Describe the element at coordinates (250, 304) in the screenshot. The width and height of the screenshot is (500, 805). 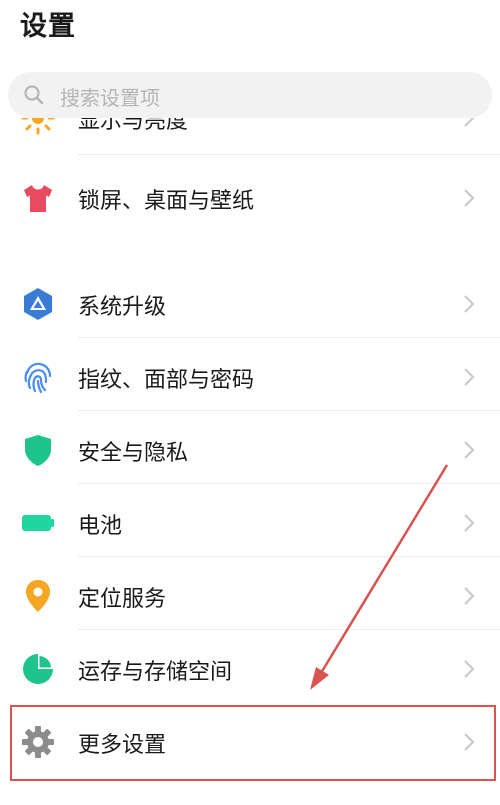
I see `settings-item-system-update: 系统升级` at that location.